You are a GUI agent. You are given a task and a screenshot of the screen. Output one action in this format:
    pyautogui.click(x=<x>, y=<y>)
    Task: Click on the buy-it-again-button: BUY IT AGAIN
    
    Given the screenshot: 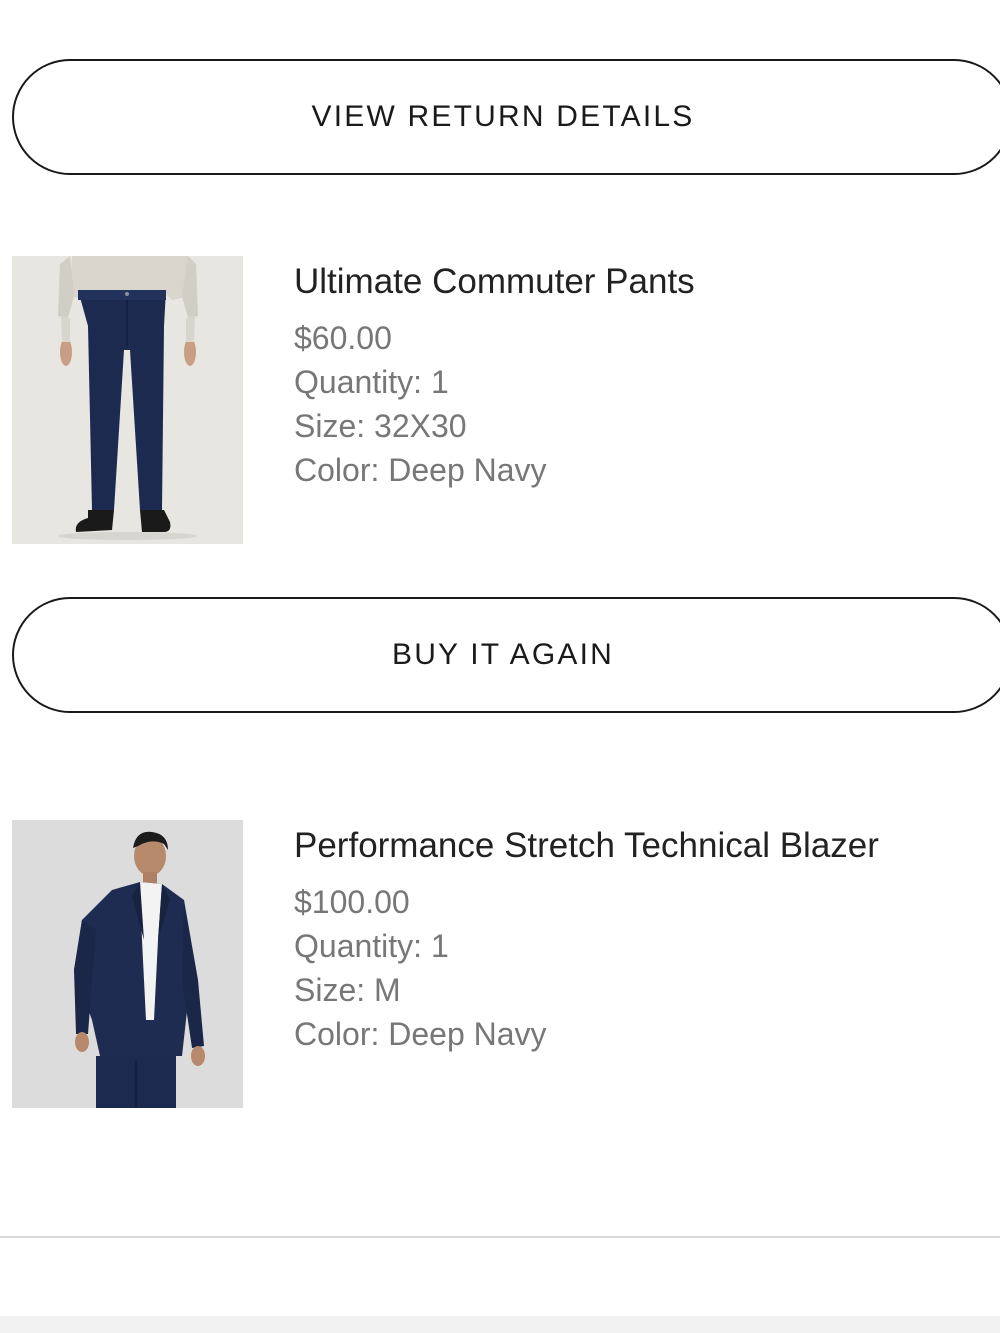 What is the action you would take?
    pyautogui.click(x=506, y=655)
    